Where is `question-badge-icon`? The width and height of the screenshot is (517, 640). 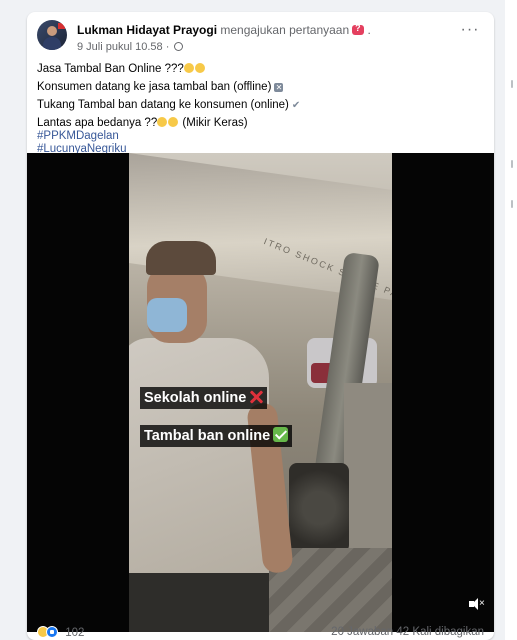 question-badge-icon is located at coordinates (358, 29).